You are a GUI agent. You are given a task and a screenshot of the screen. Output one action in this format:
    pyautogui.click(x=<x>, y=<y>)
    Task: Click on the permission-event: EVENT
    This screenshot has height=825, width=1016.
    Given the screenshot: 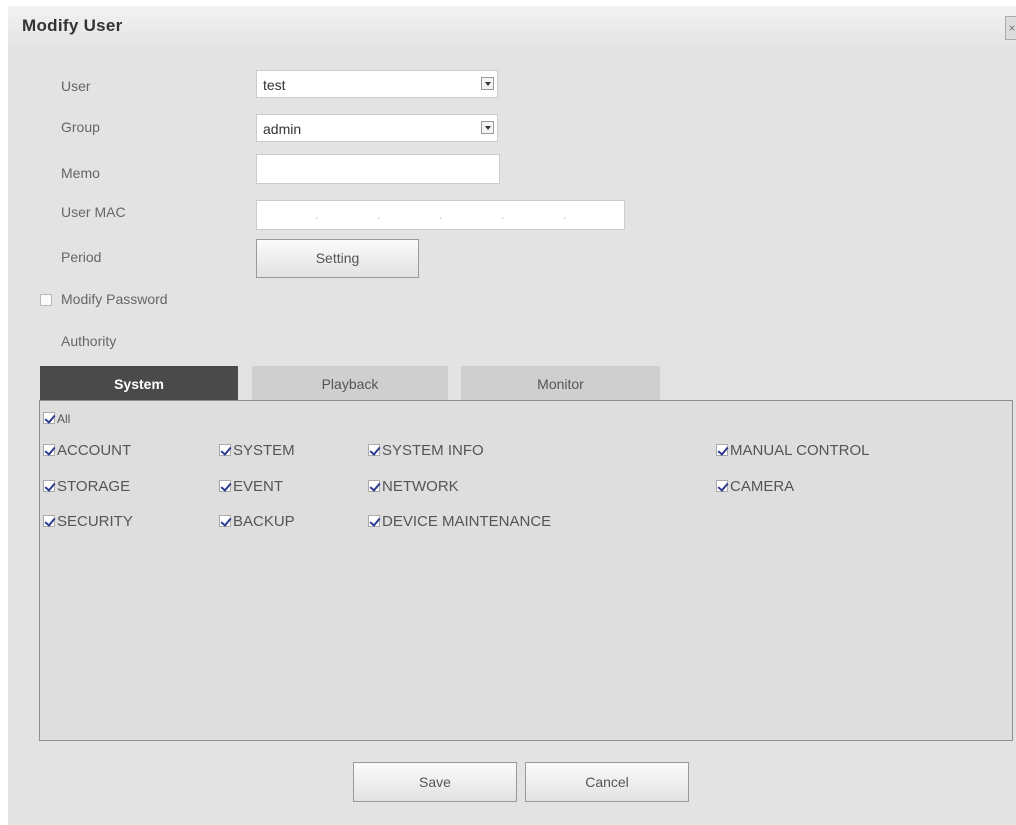 What is the action you would take?
    pyautogui.click(x=251, y=486)
    